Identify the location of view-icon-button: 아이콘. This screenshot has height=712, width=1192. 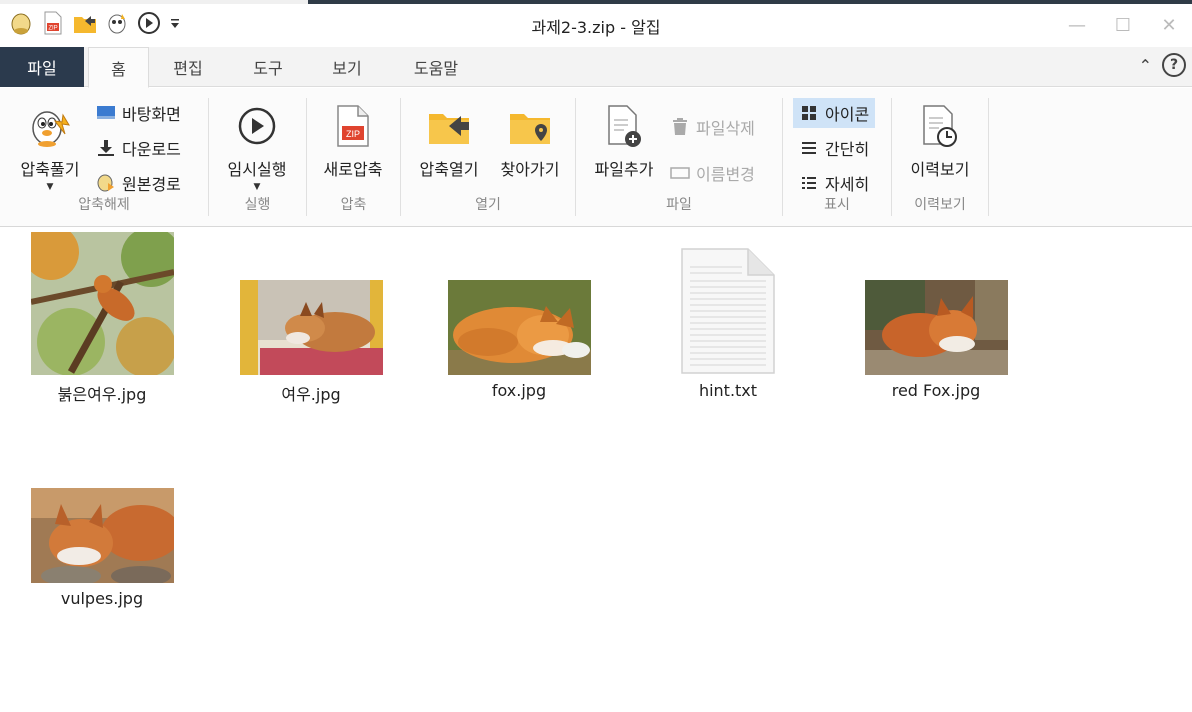
(834, 113).